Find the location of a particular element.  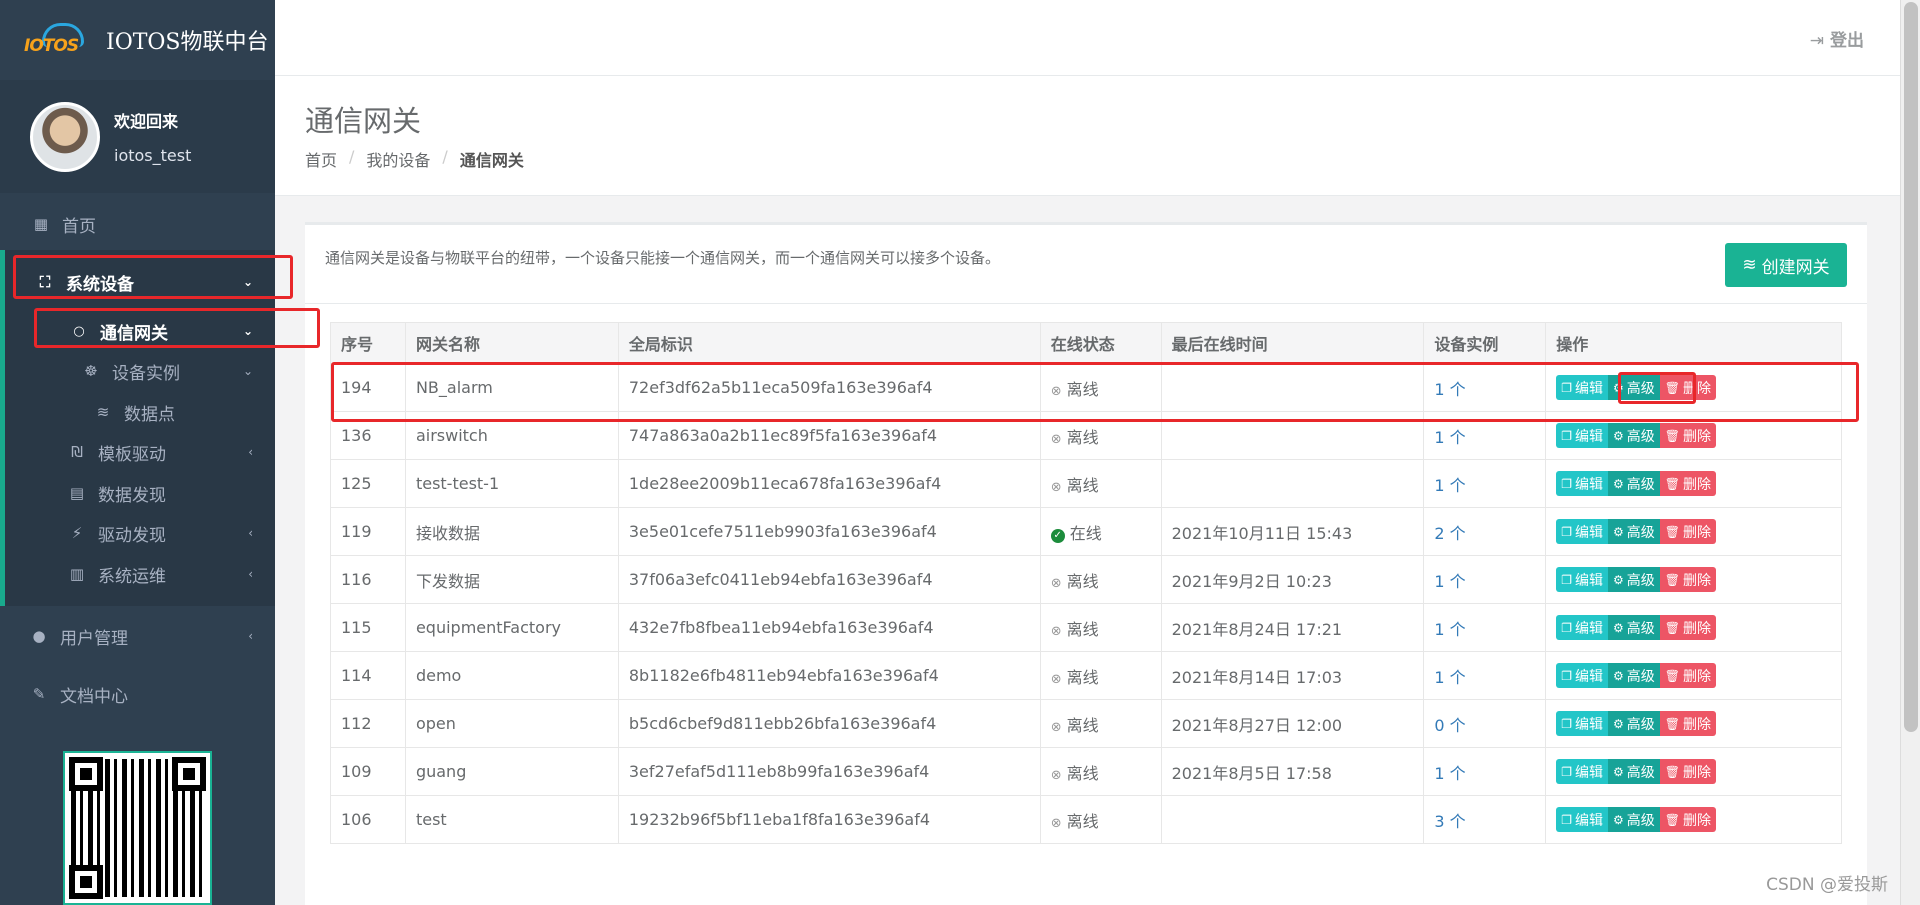

cell-name: test is located at coordinates (511, 819).